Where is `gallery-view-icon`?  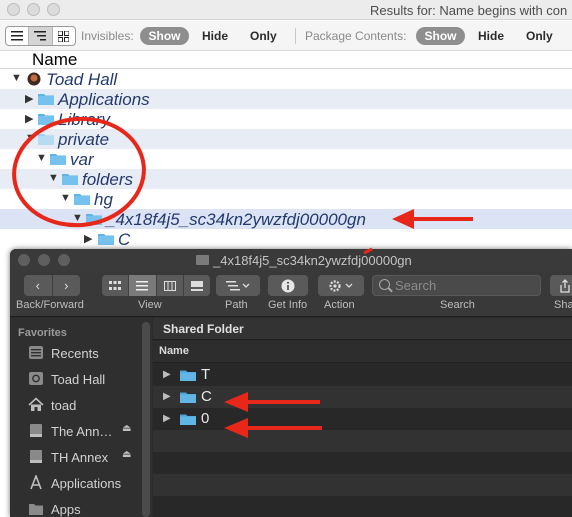
gallery-view-icon is located at coordinates (197, 285).